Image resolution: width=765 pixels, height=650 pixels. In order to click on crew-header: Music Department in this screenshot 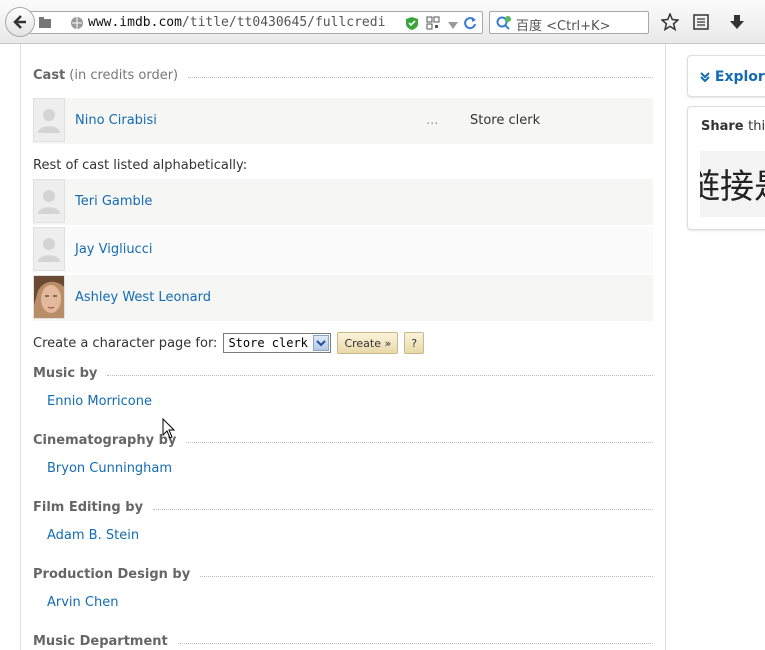, I will do `click(343, 641)`.